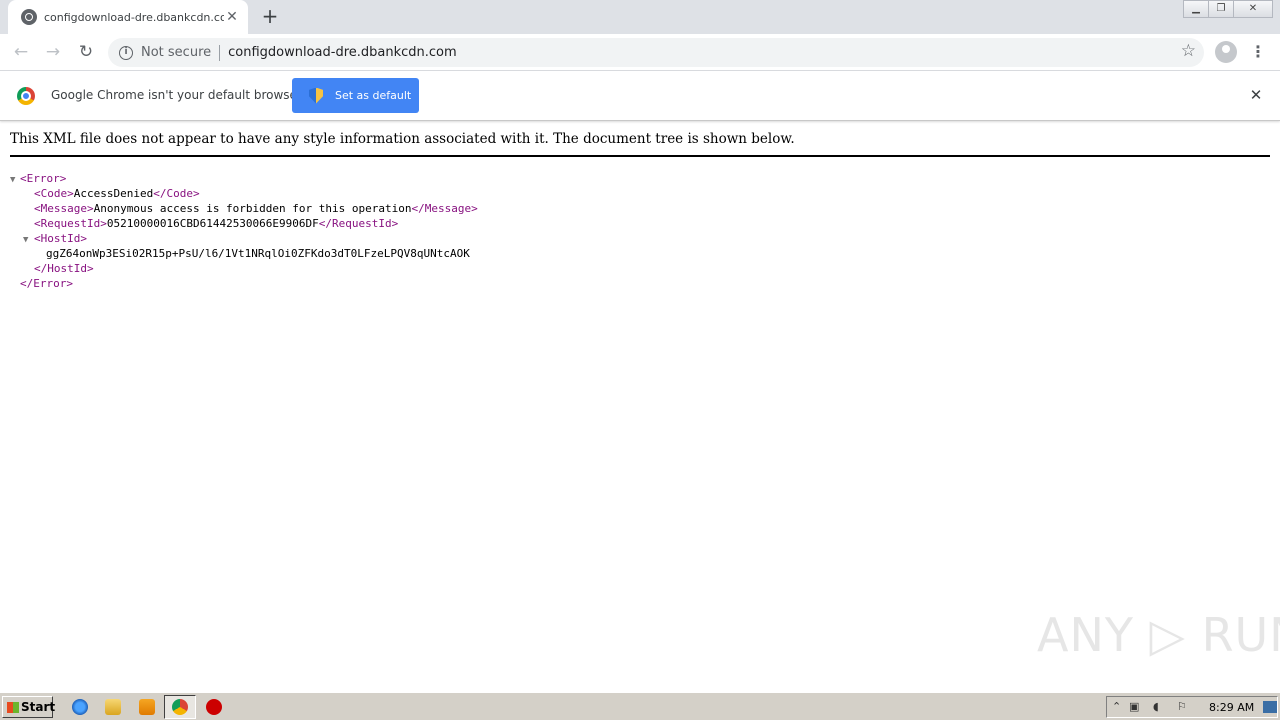  I want to click on chrome-menu-button: ⋮, so click(1258, 52).